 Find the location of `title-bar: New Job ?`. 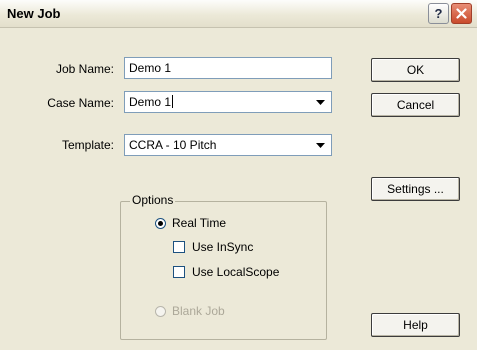

title-bar: New Job ? is located at coordinates (238, 14).